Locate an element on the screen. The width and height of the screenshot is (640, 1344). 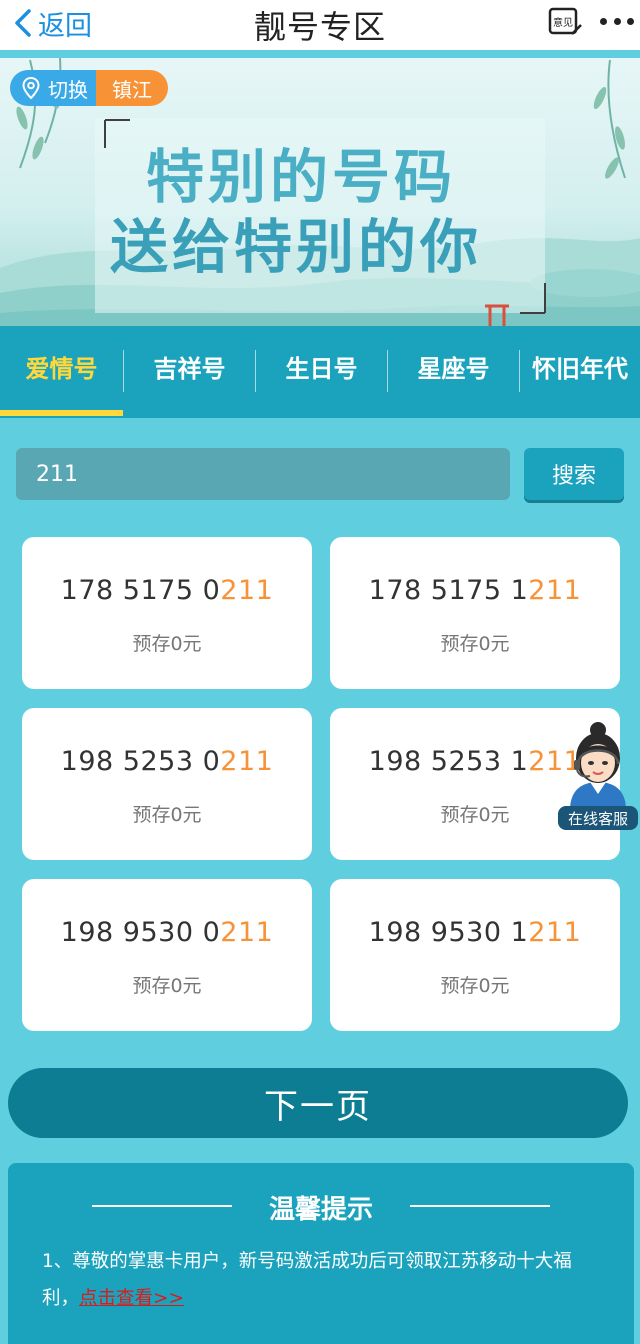
tab-zodiac-numbers: 星座号 is located at coordinates (453, 372).